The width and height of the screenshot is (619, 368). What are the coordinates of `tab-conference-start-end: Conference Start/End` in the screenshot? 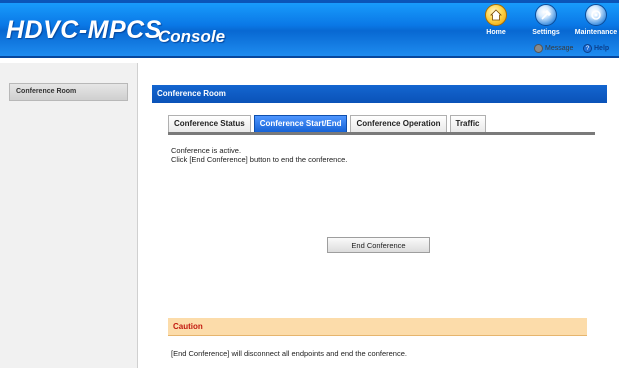 It's located at (300, 123).